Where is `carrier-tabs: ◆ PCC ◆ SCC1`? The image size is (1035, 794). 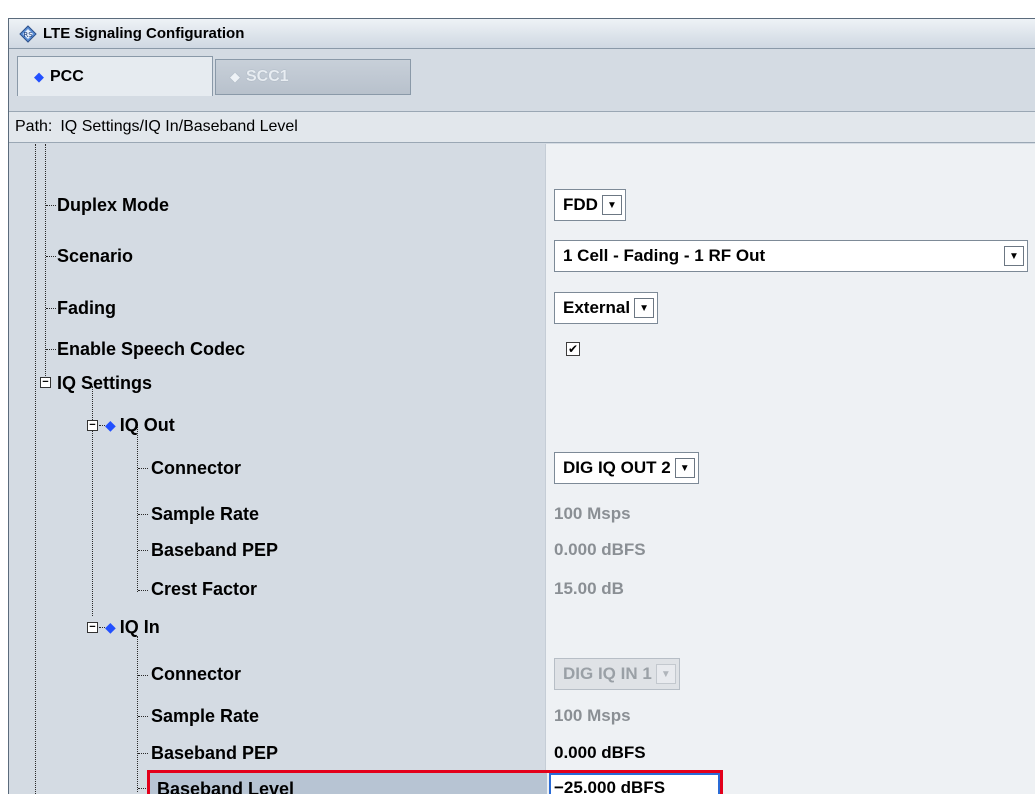
carrier-tabs: ◆ PCC ◆ SCC1 is located at coordinates (522, 73).